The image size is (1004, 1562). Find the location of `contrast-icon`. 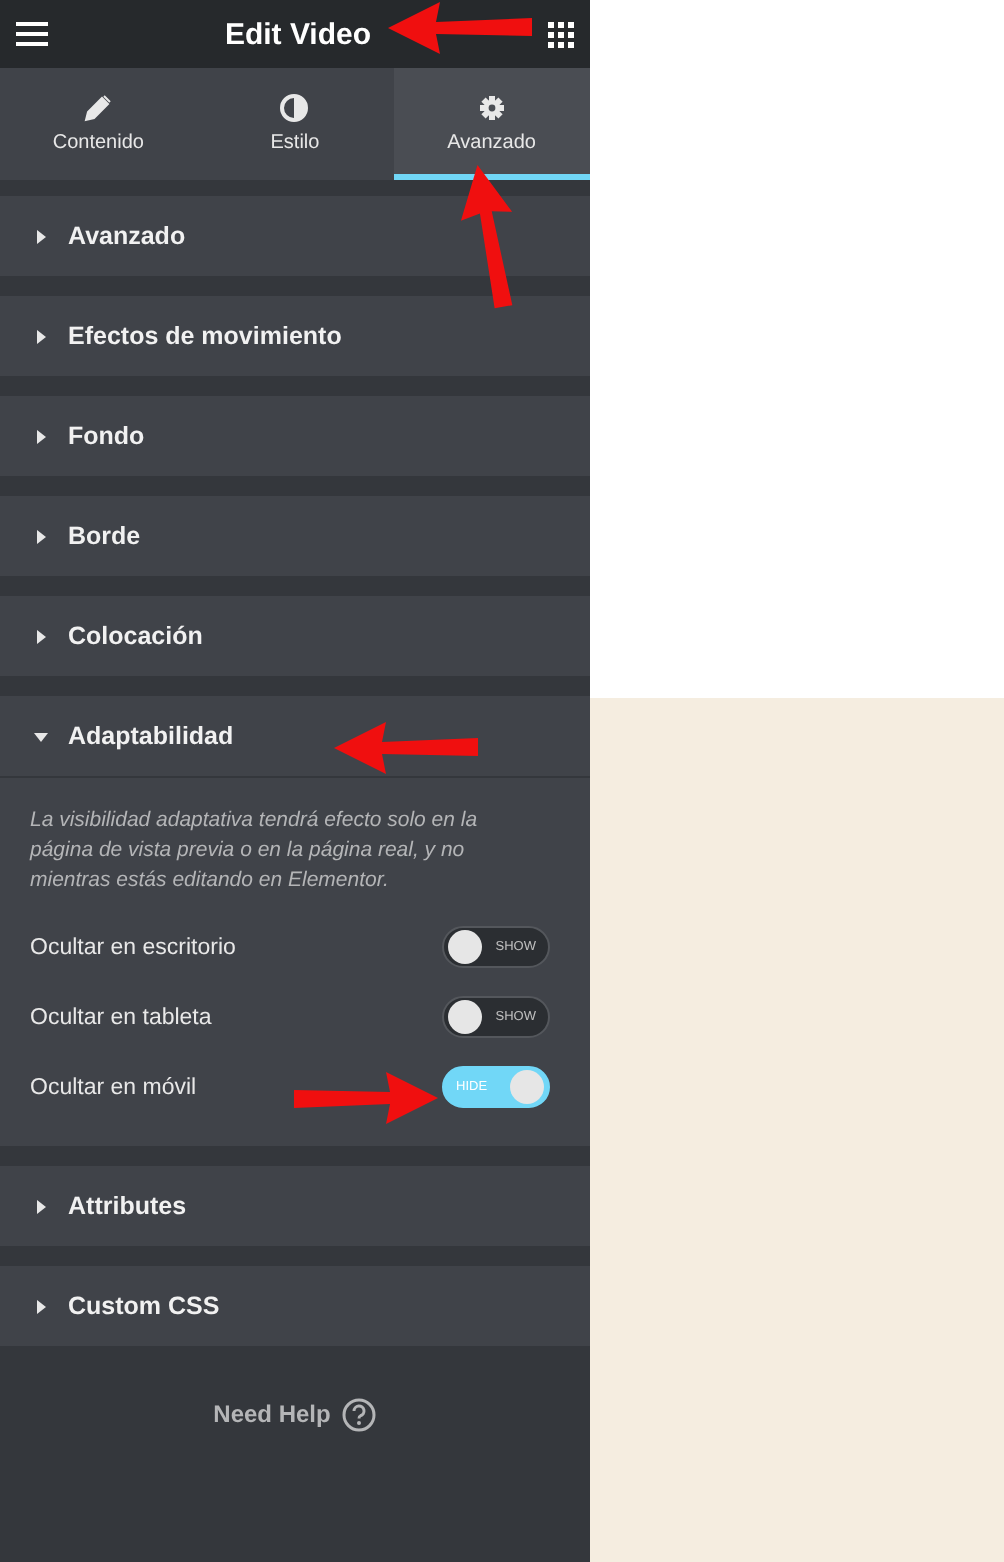

contrast-icon is located at coordinates (294, 108).